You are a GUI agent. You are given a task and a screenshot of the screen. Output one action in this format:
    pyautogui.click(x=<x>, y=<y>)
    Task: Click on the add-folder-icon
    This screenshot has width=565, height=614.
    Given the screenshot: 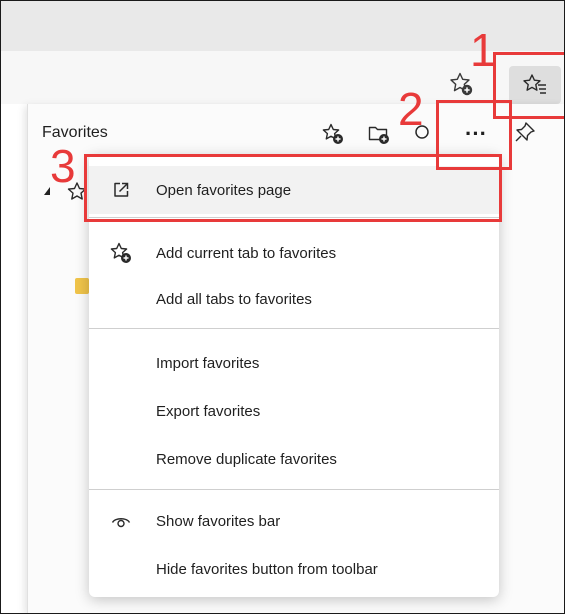 What is the action you would take?
    pyautogui.click(x=379, y=134)
    